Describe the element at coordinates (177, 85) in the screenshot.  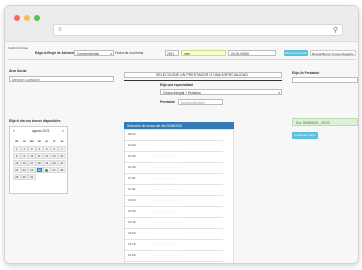
I see `specialty-label: Elija una especialidad` at that location.